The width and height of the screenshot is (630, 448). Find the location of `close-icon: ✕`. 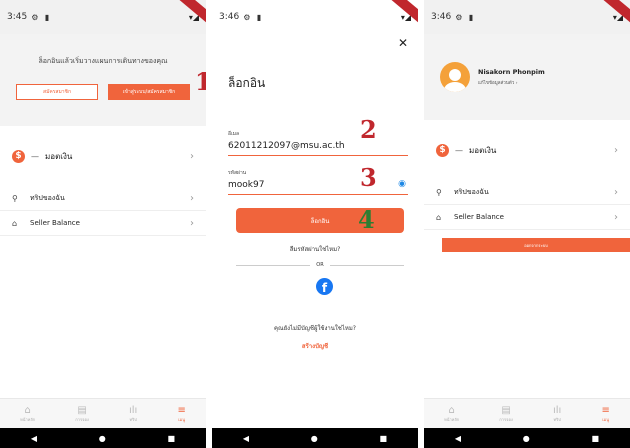

close-icon: ✕ is located at coordinates (403, 43).